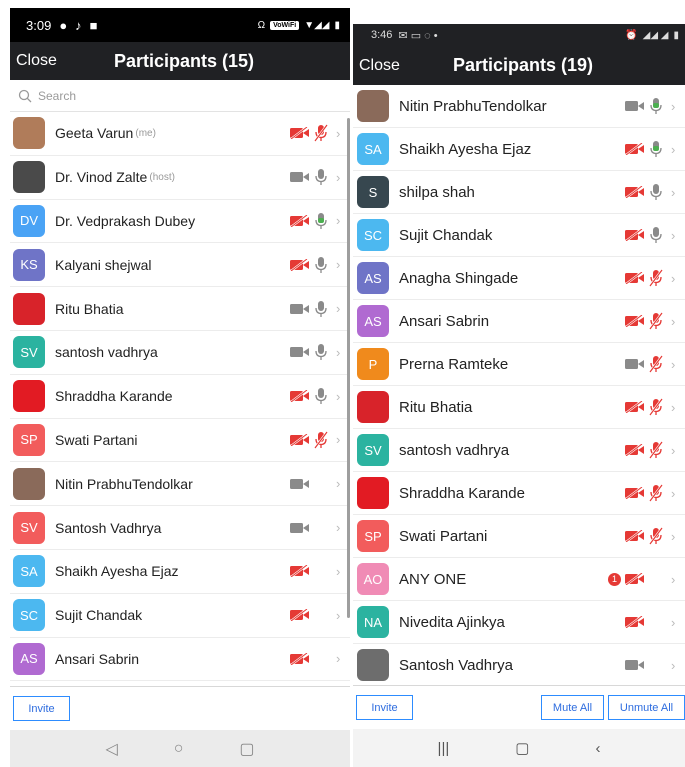  Describe the element at coordinates (631, 35) in the screenshot. I see `alarm-icon: ⏰` at that location.